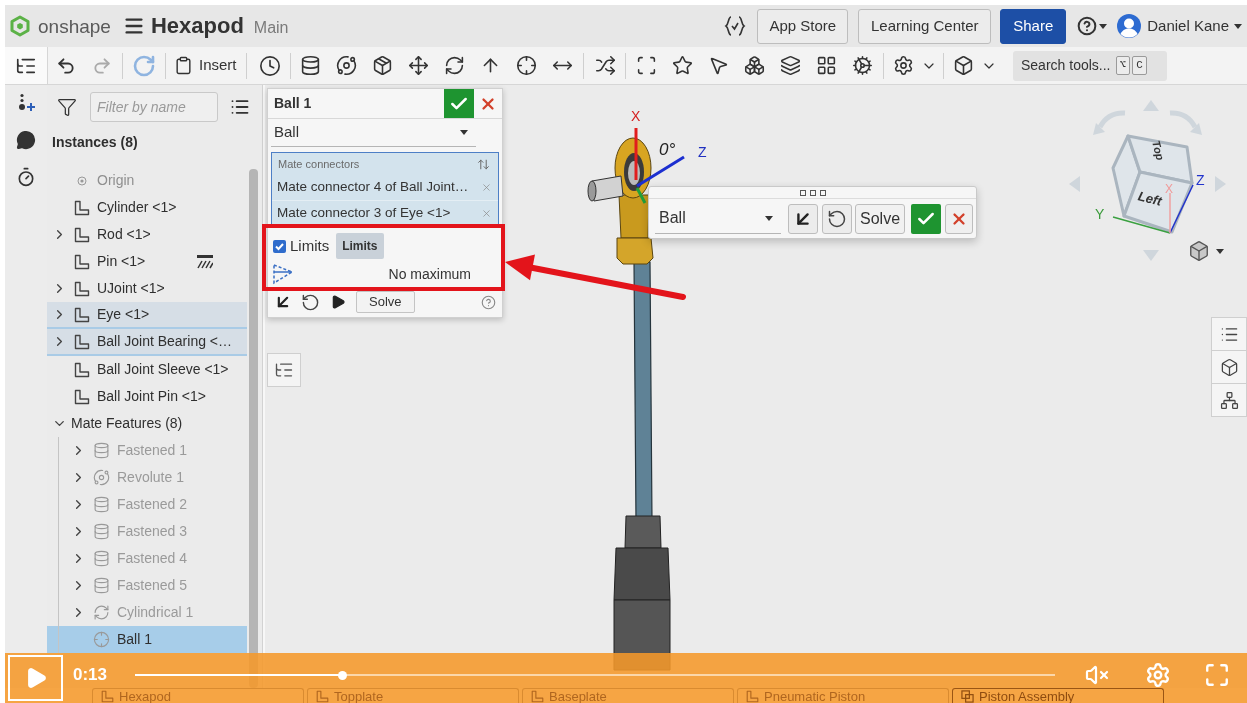 The image size is (1247, 703). What do you see at coordinates (154, 107) in the screenshot?
I see `filter-field: Filter by name` at bounding box center [154, 107].